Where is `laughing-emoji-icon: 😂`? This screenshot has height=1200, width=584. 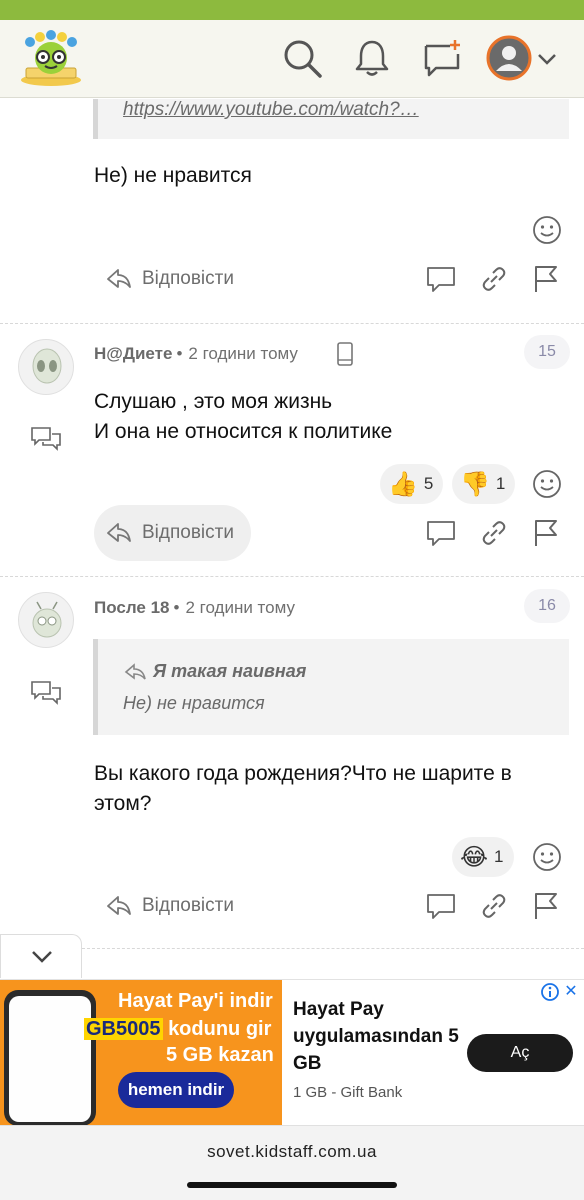 laughing-emoji-icon: 😂 is located at coordinates (474, 857).